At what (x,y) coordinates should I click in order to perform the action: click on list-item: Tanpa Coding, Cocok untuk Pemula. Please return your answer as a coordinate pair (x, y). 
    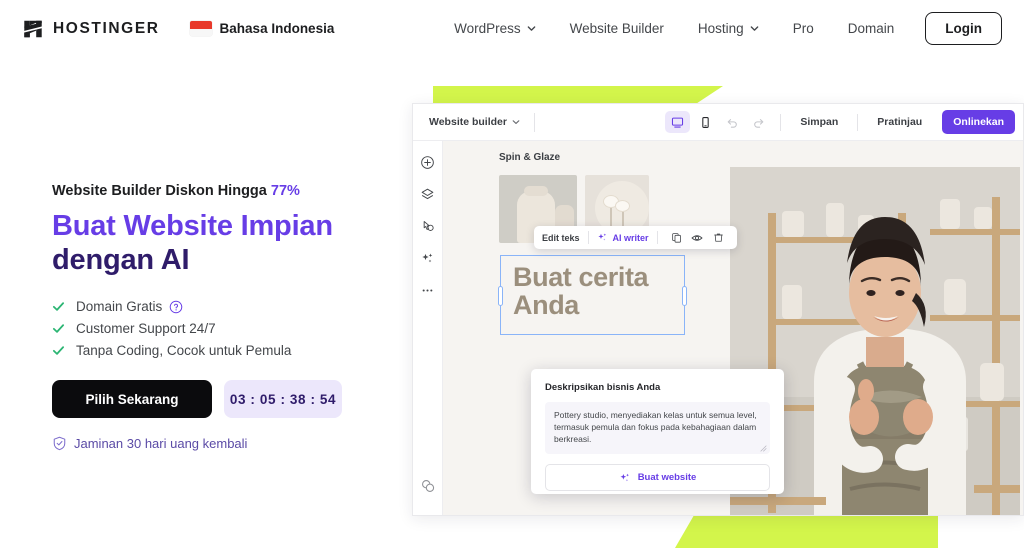
    Looking at the image, I should click on (222, 350).